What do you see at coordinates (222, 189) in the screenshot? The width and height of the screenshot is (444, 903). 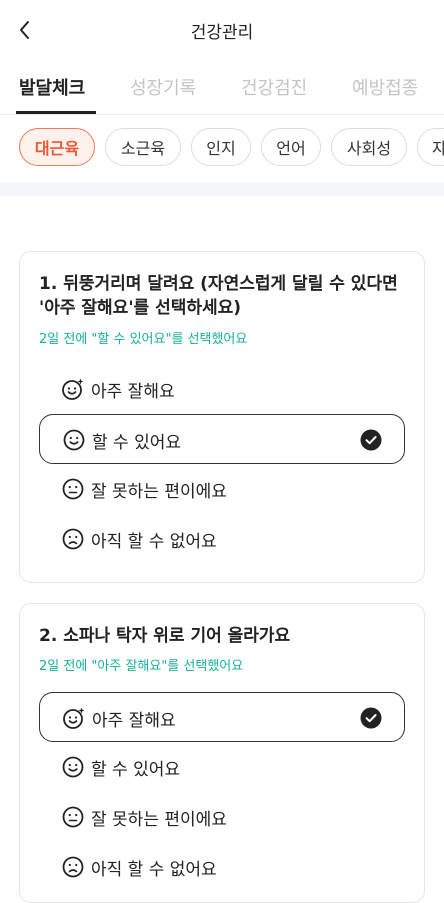 I see `section-divider` at bounding box center [222, 189].